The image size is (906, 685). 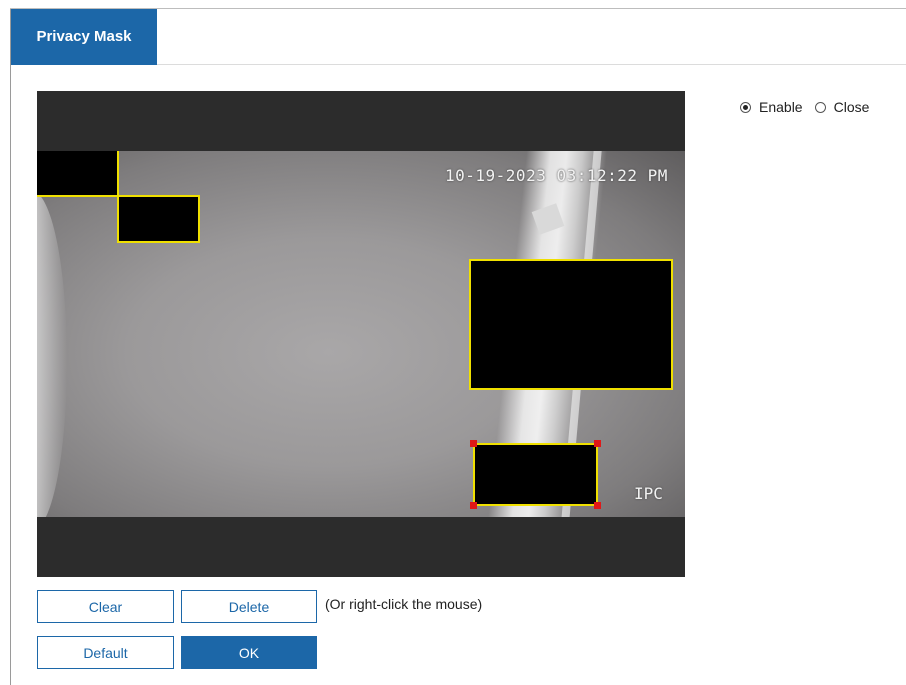 I want to click on osd-timestamp: 10-19-2023 03:12:22 PM, so click(x=556, y=175).